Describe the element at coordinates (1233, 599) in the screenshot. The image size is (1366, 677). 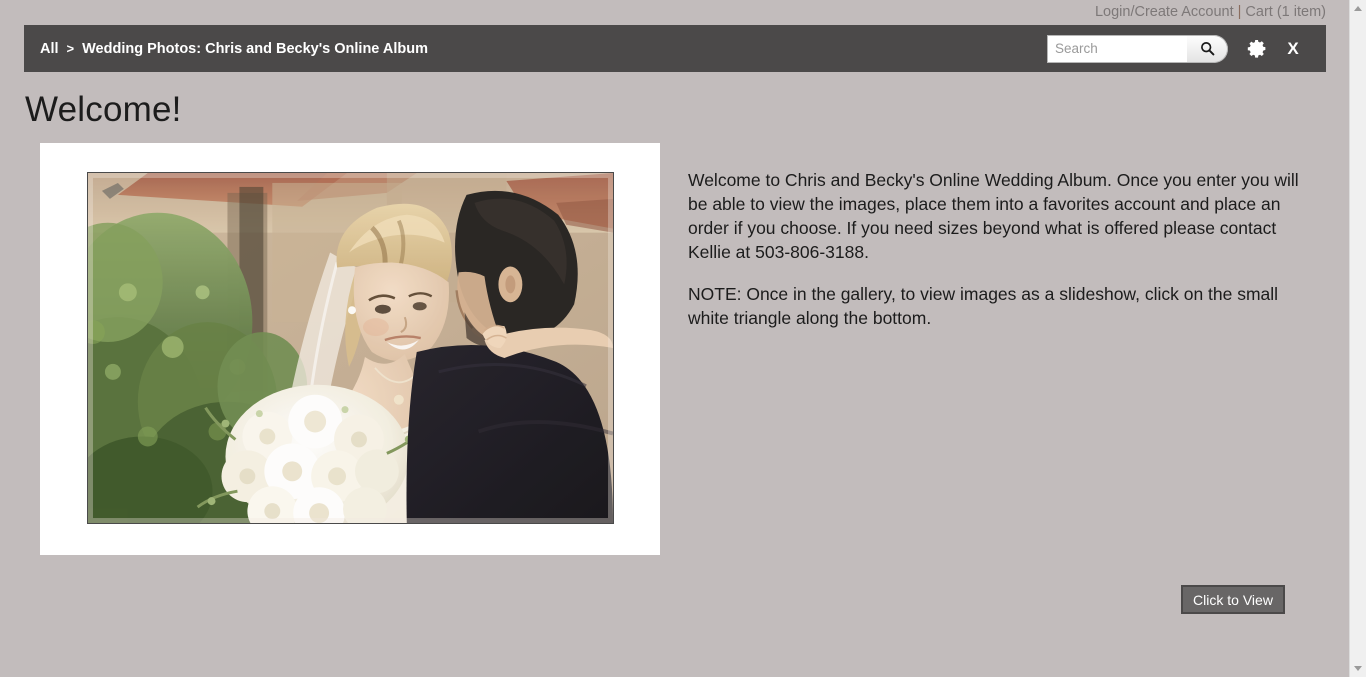
I see `click-to-view-button: Click to View` at that location.